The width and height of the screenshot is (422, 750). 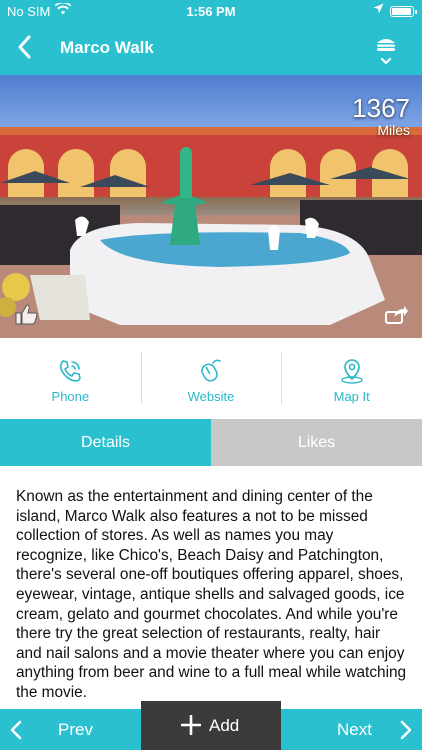 I want to click on top-bar: No SIM 1:56 PM Marco Walk, so click(x=211, y=37).